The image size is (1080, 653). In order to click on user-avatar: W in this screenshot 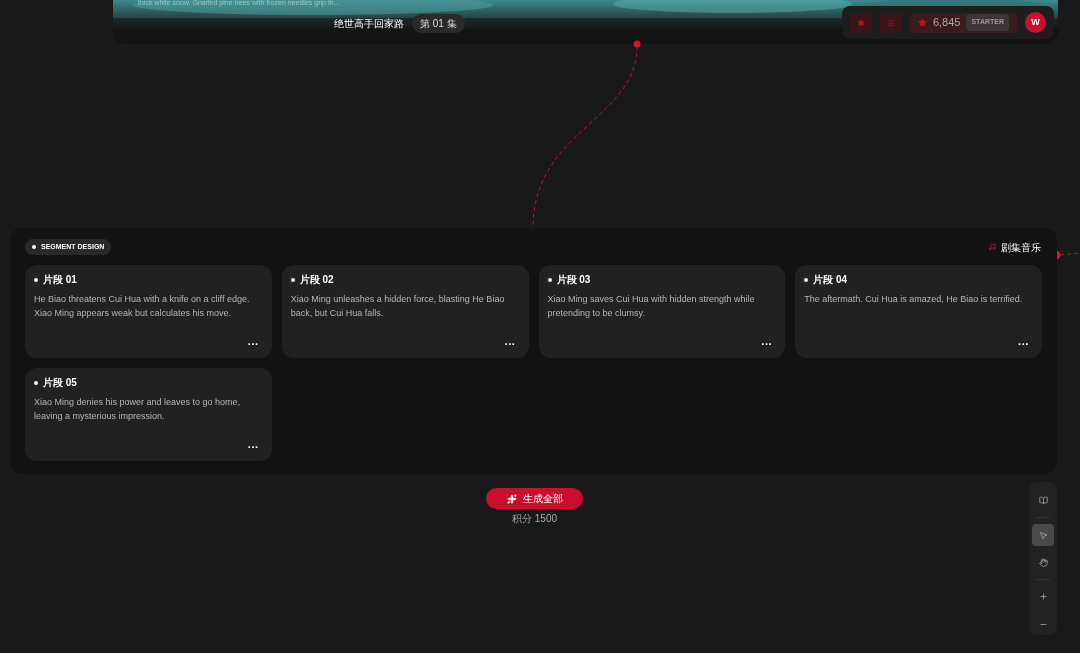, I will do `click(1035, 22)`.